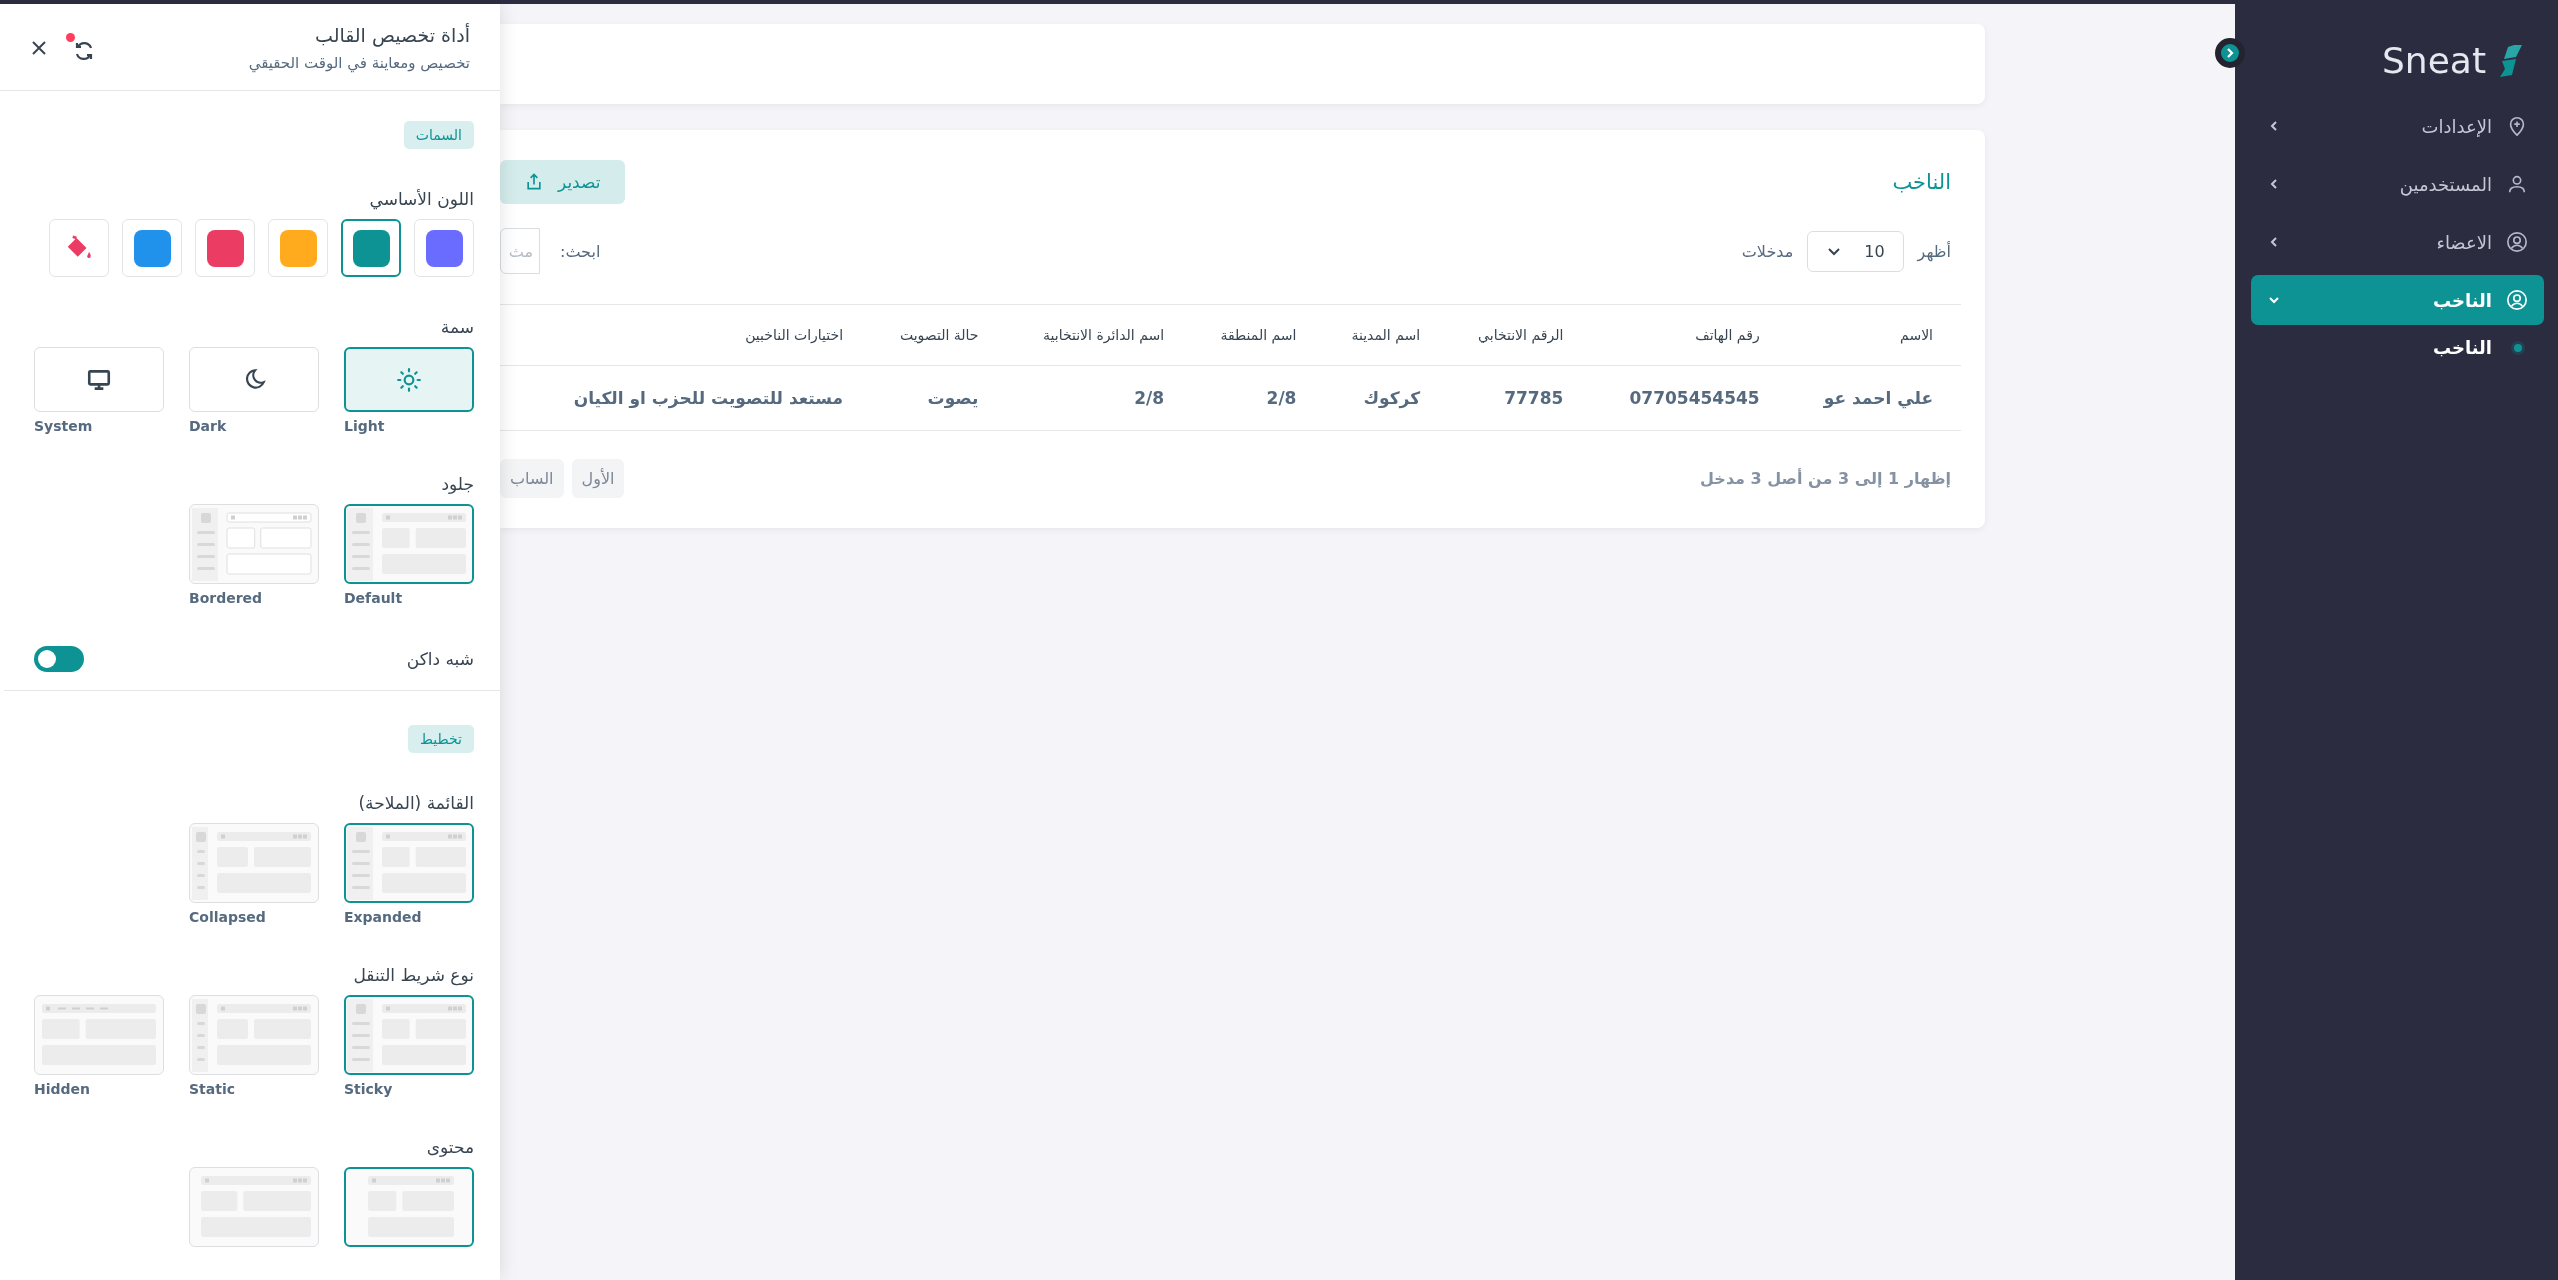 This screenshot has height=1280, width=2558. What do you see at coordinates (1376, 335) in the screenshot?
I see `column-header: اسم المدينة` at bounding box center [1376, 335].